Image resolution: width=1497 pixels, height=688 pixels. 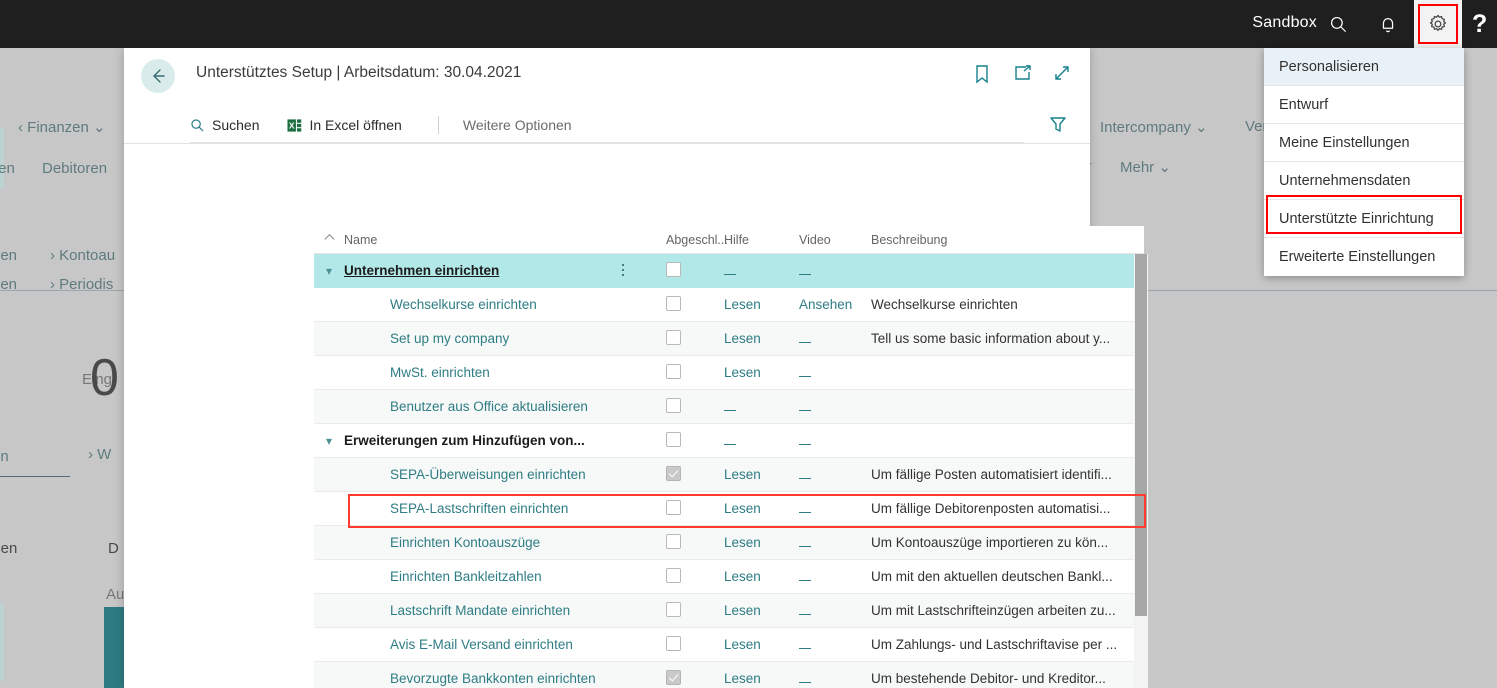 What do you see at coordinates (689, 678) in the screenshot?
I see `row-done-cell` at bounding box center [689, 678].